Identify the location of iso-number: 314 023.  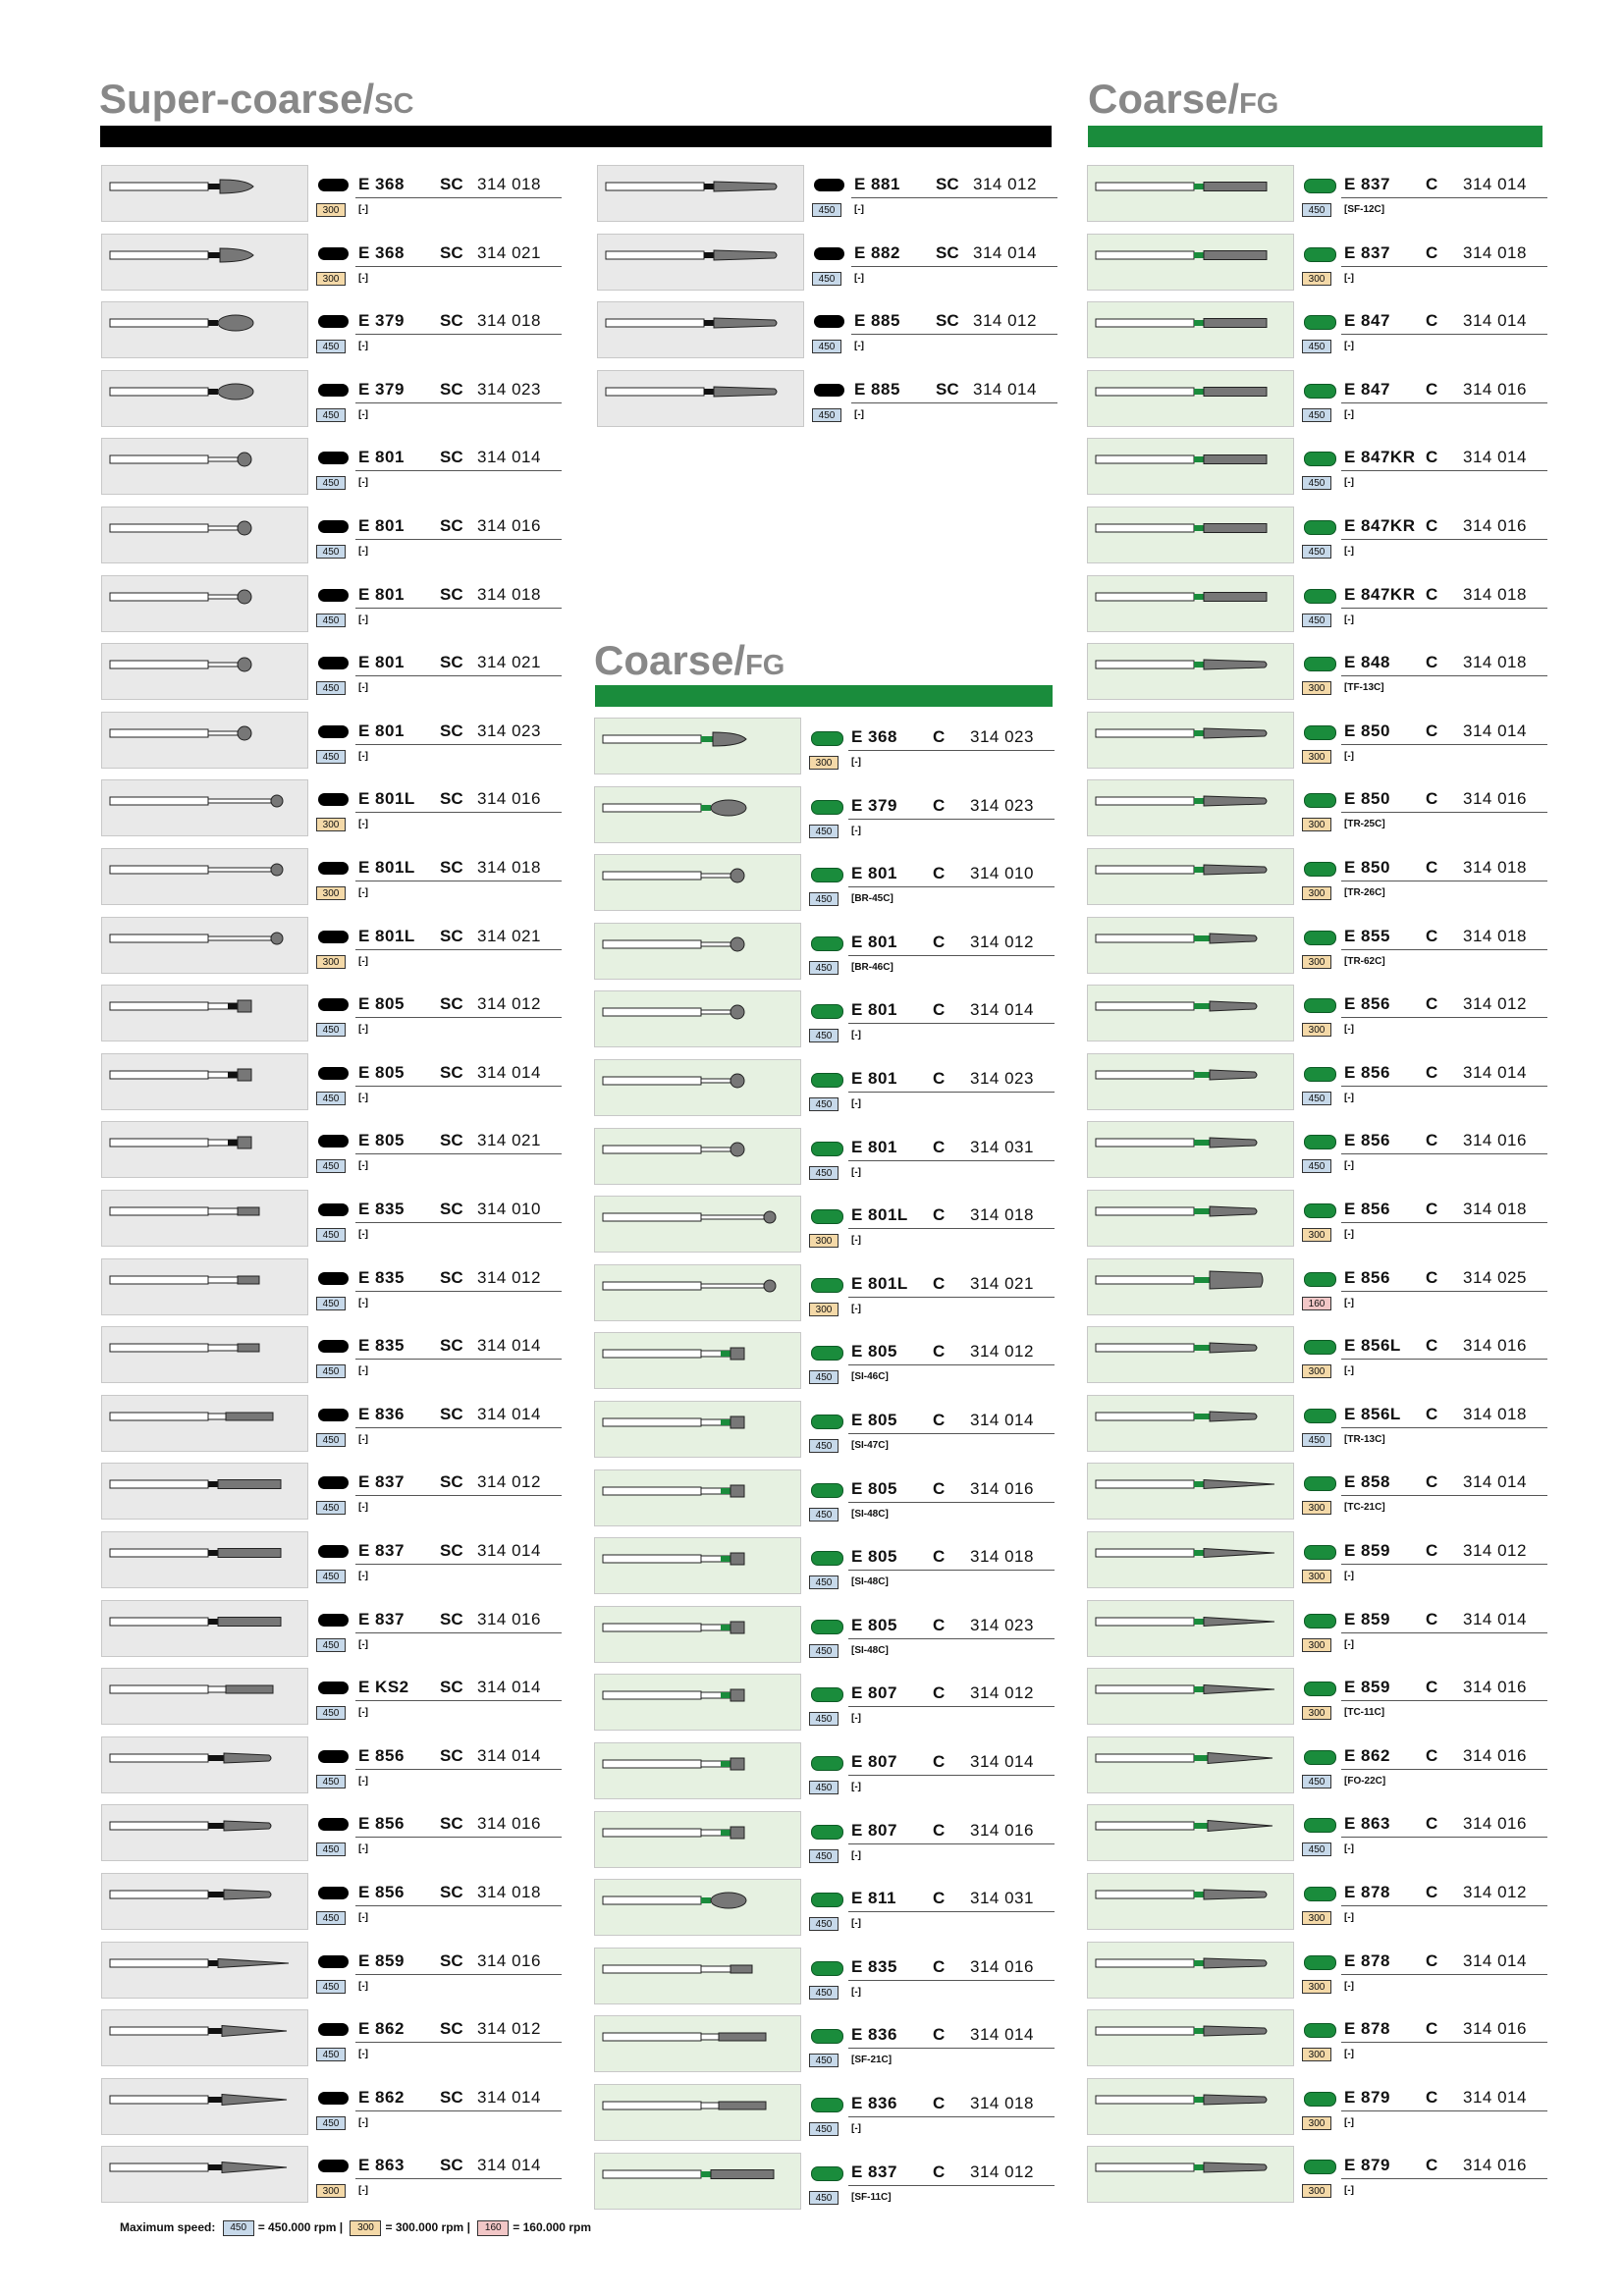
(1002, 1625).